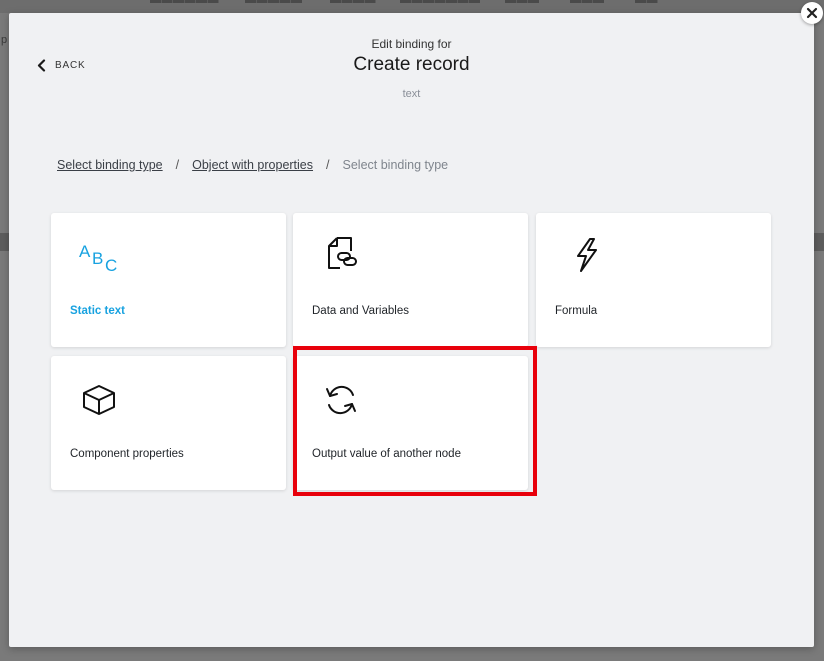 Image resolution: width=824 pixels, height=661 pixels. What do you see at coordinates (168, 280) in the screenshot?
I see `card-static-text: A B C Static text` at bounding box center [168, 280].